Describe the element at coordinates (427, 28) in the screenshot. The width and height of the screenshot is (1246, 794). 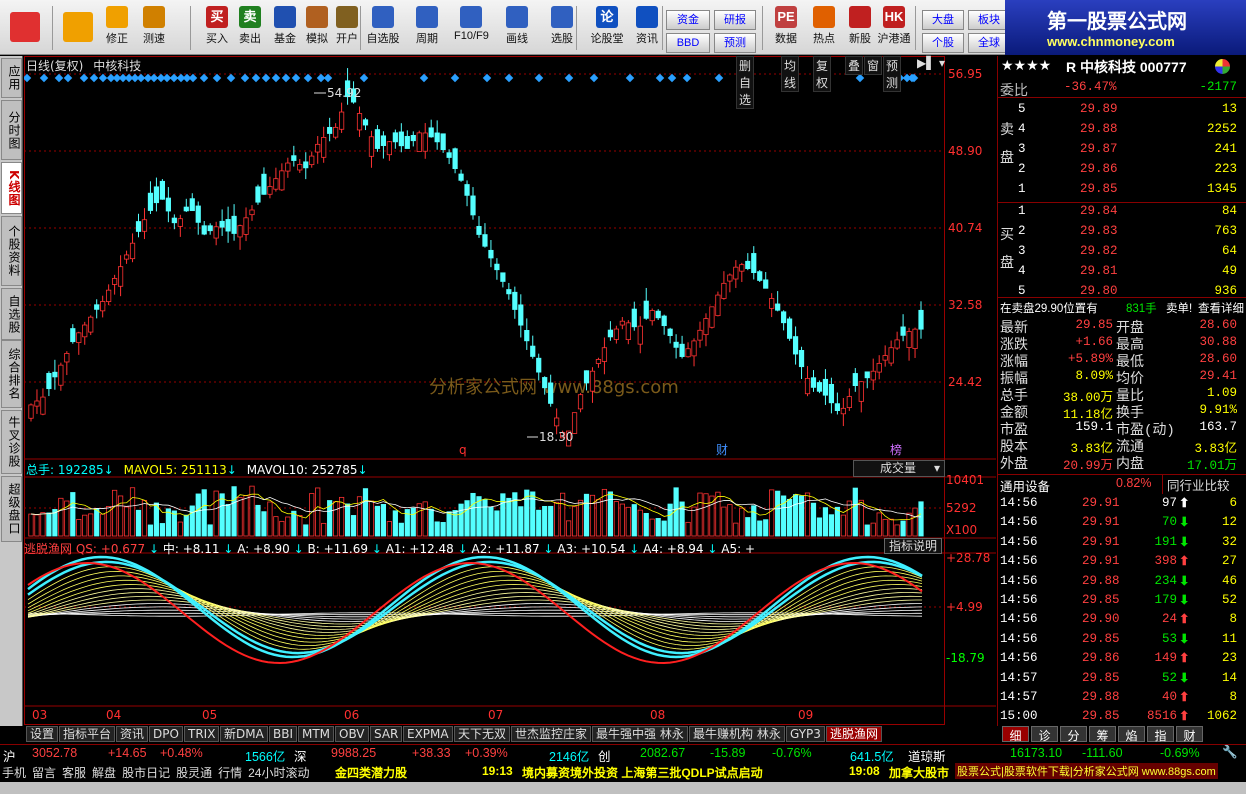
I see `toolbar-button-10: 周期` at that location.